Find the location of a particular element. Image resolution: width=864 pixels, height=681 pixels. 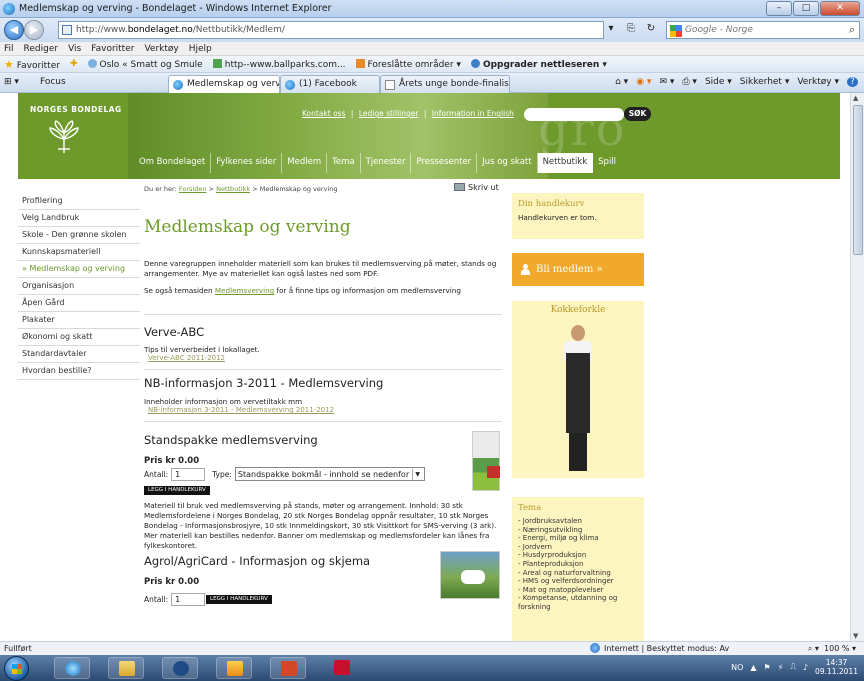

help-icon: ? is located at coordinates (852, 82).